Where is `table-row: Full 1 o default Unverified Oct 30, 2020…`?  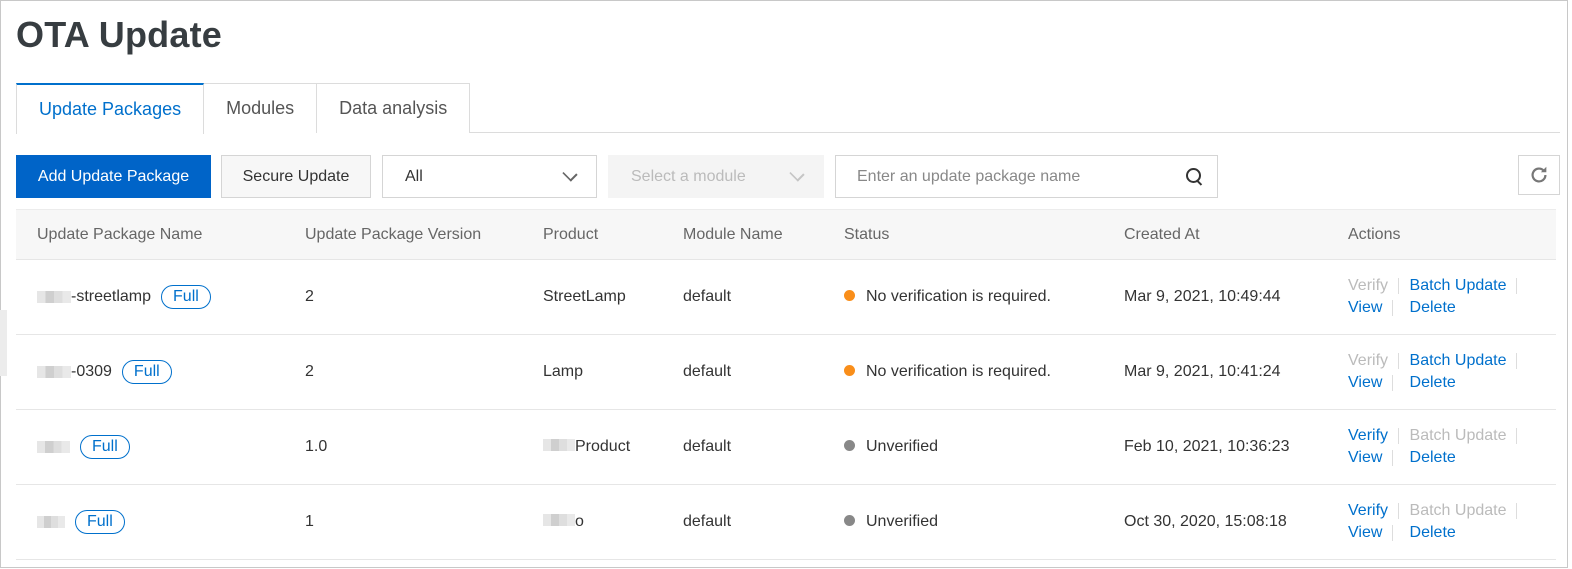
table-row: Full 1 o default Unverified Oct 30, 2020… is located at coordinates (786, 522).